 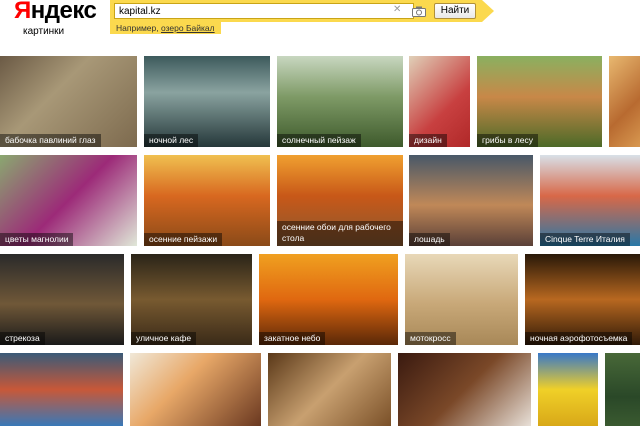 What do you see at coordinates (507, 140) in the screenshot?
I see `tile-caption: грибы в лесу` at bounding box center [507, 140].